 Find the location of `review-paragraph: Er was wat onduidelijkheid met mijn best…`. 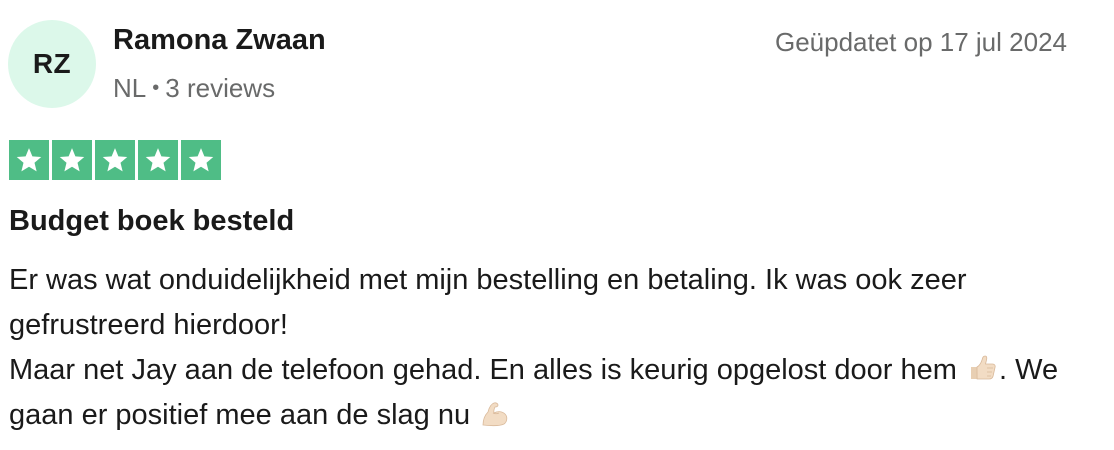

review-paragraph: Er was wat onduidelijkheid met mijn best… is located at coordinates (488, 302).